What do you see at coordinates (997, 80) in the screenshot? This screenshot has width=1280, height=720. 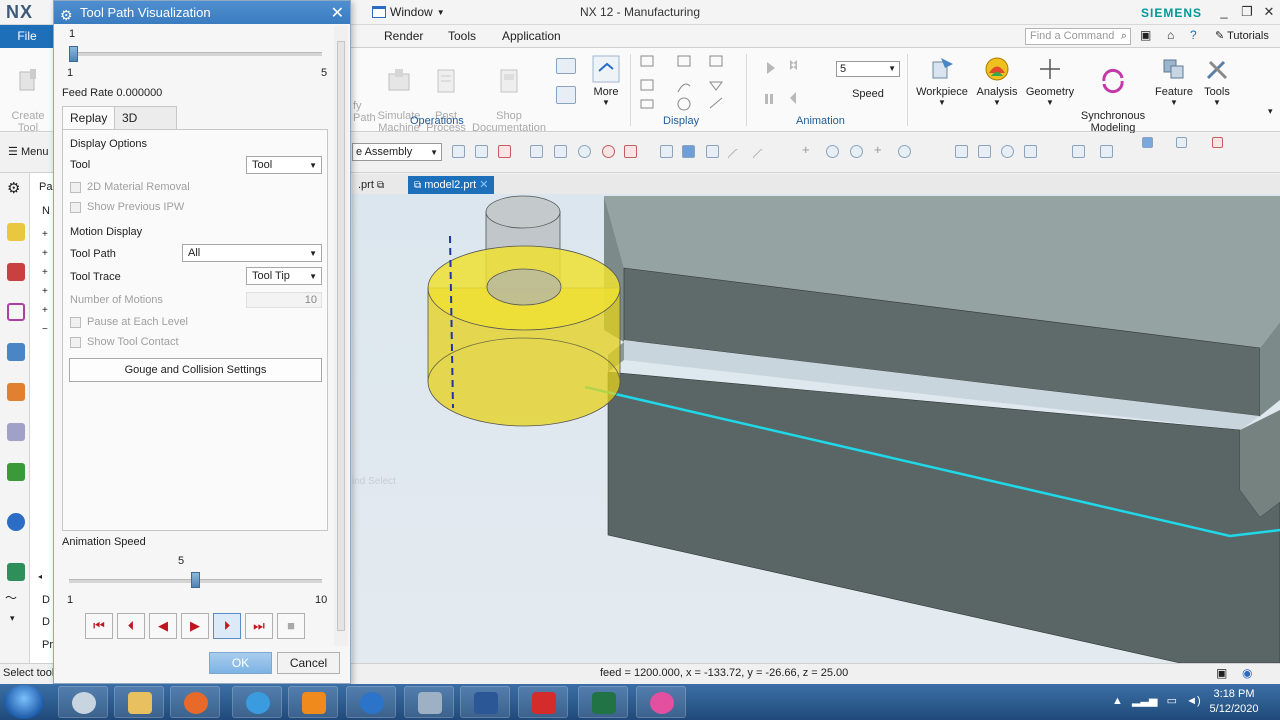 I see `analysis-button: Analysis ▼` at bounding box center [997, 80].